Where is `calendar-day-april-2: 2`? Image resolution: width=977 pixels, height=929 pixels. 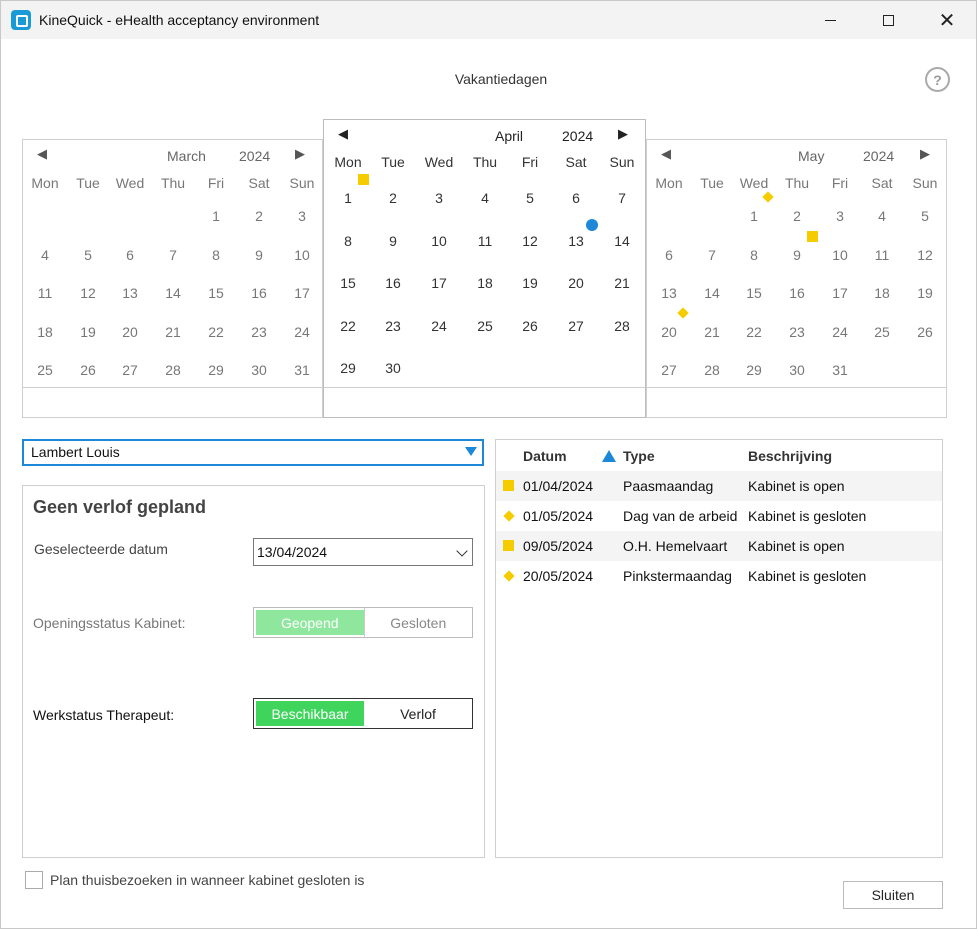
calendar-day-april-2: 2 is located at coordinates (393, 198).